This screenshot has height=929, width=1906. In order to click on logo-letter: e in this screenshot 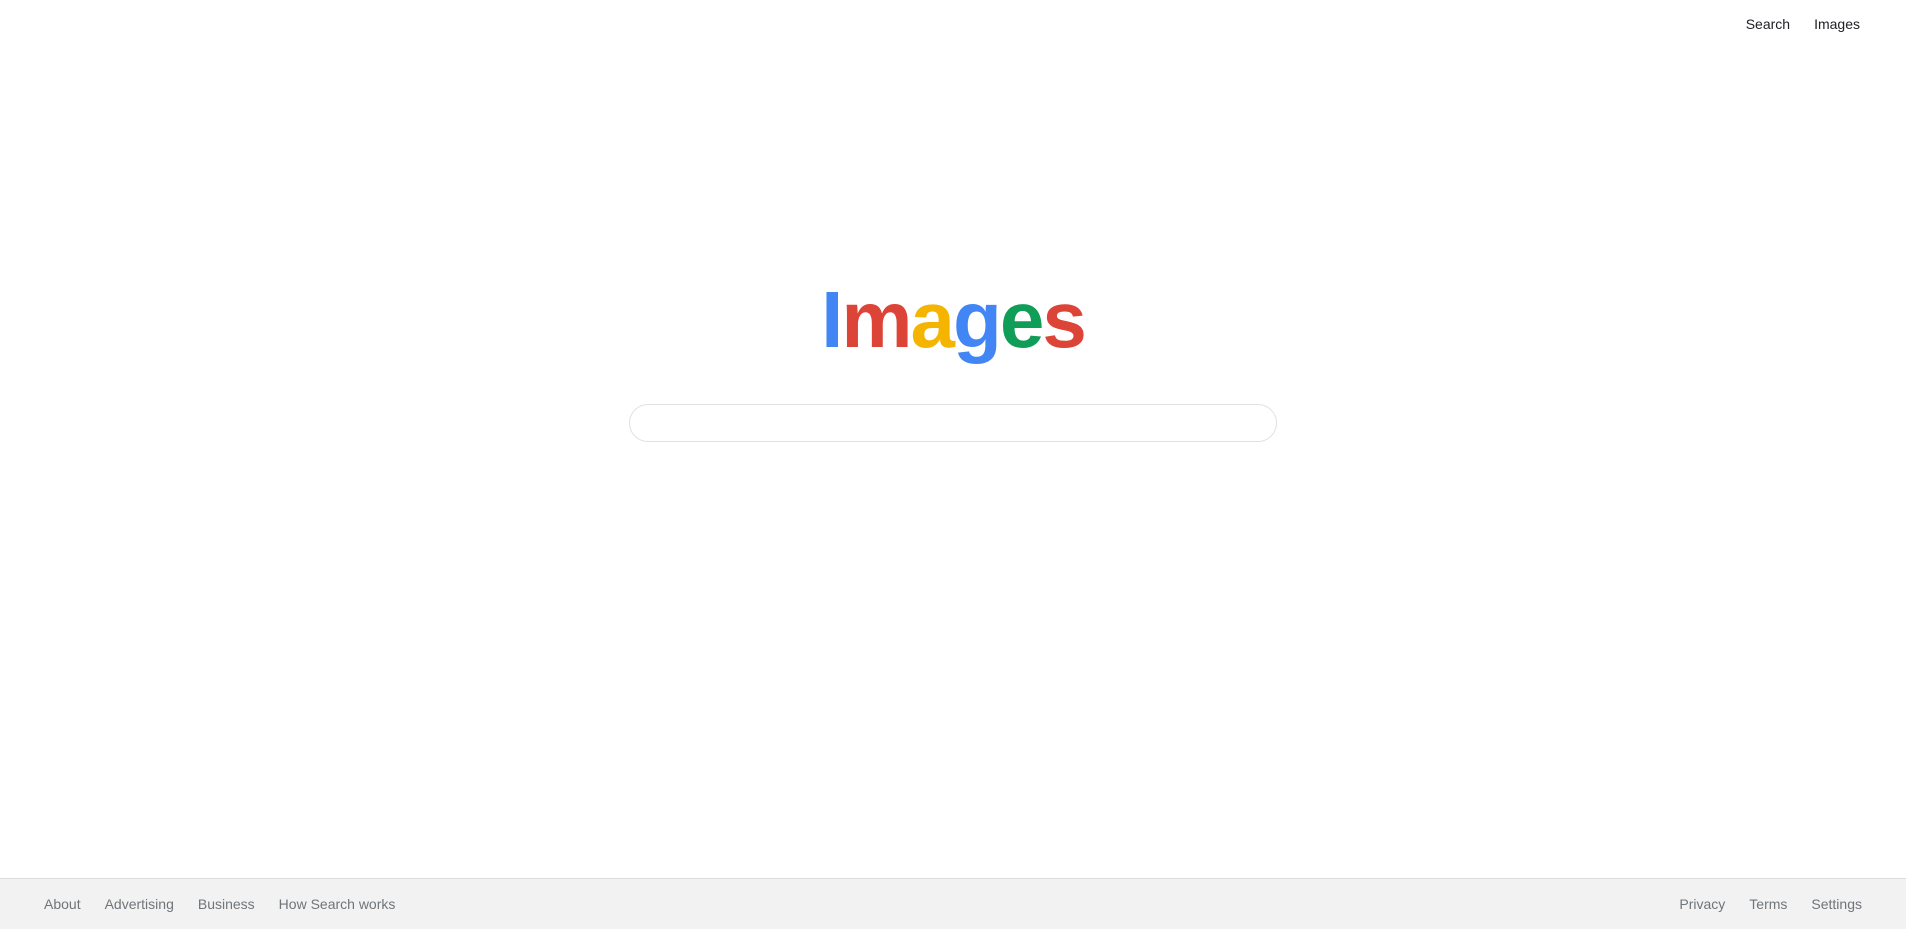, I will do `click(1021, 319)`.